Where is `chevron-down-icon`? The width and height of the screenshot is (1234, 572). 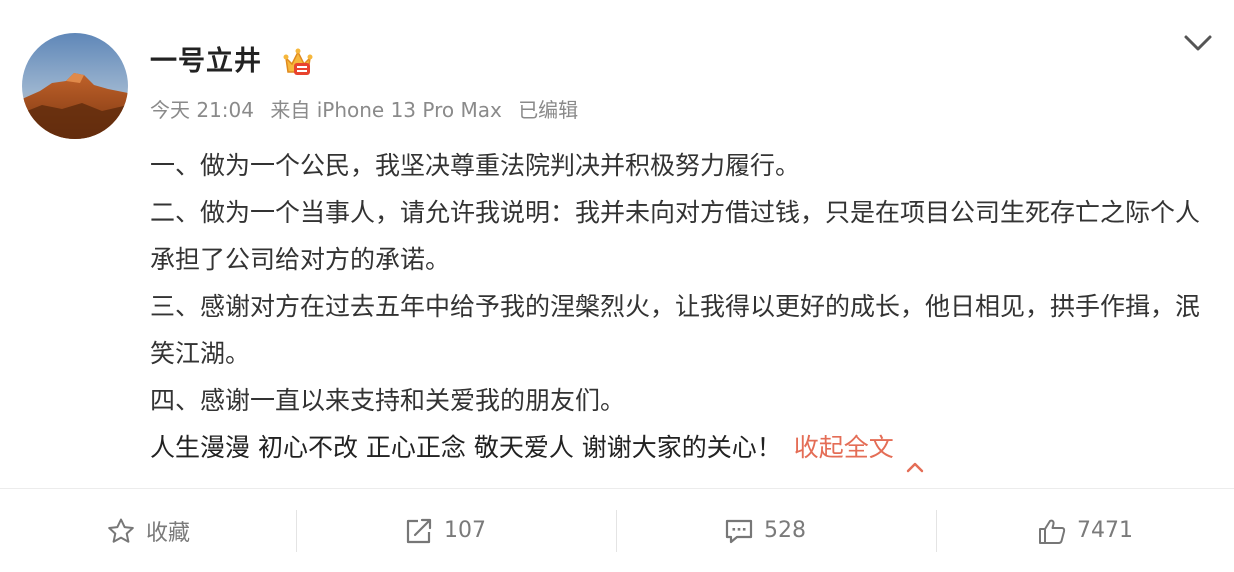 chevron-down-icon is located at coordinates (1198, 43).